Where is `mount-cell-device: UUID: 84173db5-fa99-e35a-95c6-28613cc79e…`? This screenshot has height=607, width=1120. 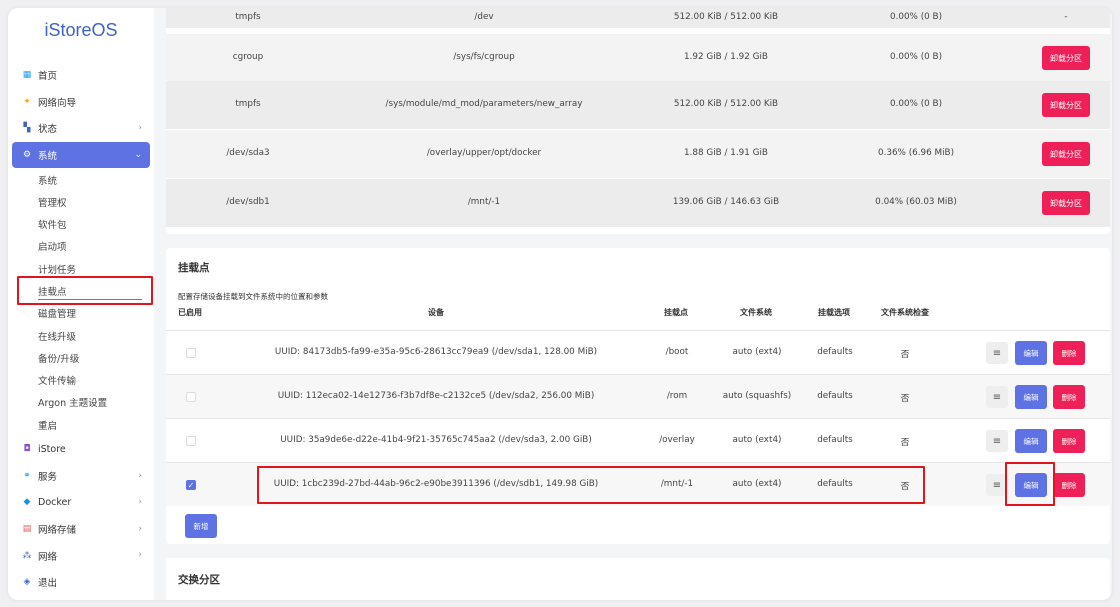 mount-cell-device: UUID: 84173db5-fa99-e35a-95c6-28613cc79e… is located at coordinates (436, 352).